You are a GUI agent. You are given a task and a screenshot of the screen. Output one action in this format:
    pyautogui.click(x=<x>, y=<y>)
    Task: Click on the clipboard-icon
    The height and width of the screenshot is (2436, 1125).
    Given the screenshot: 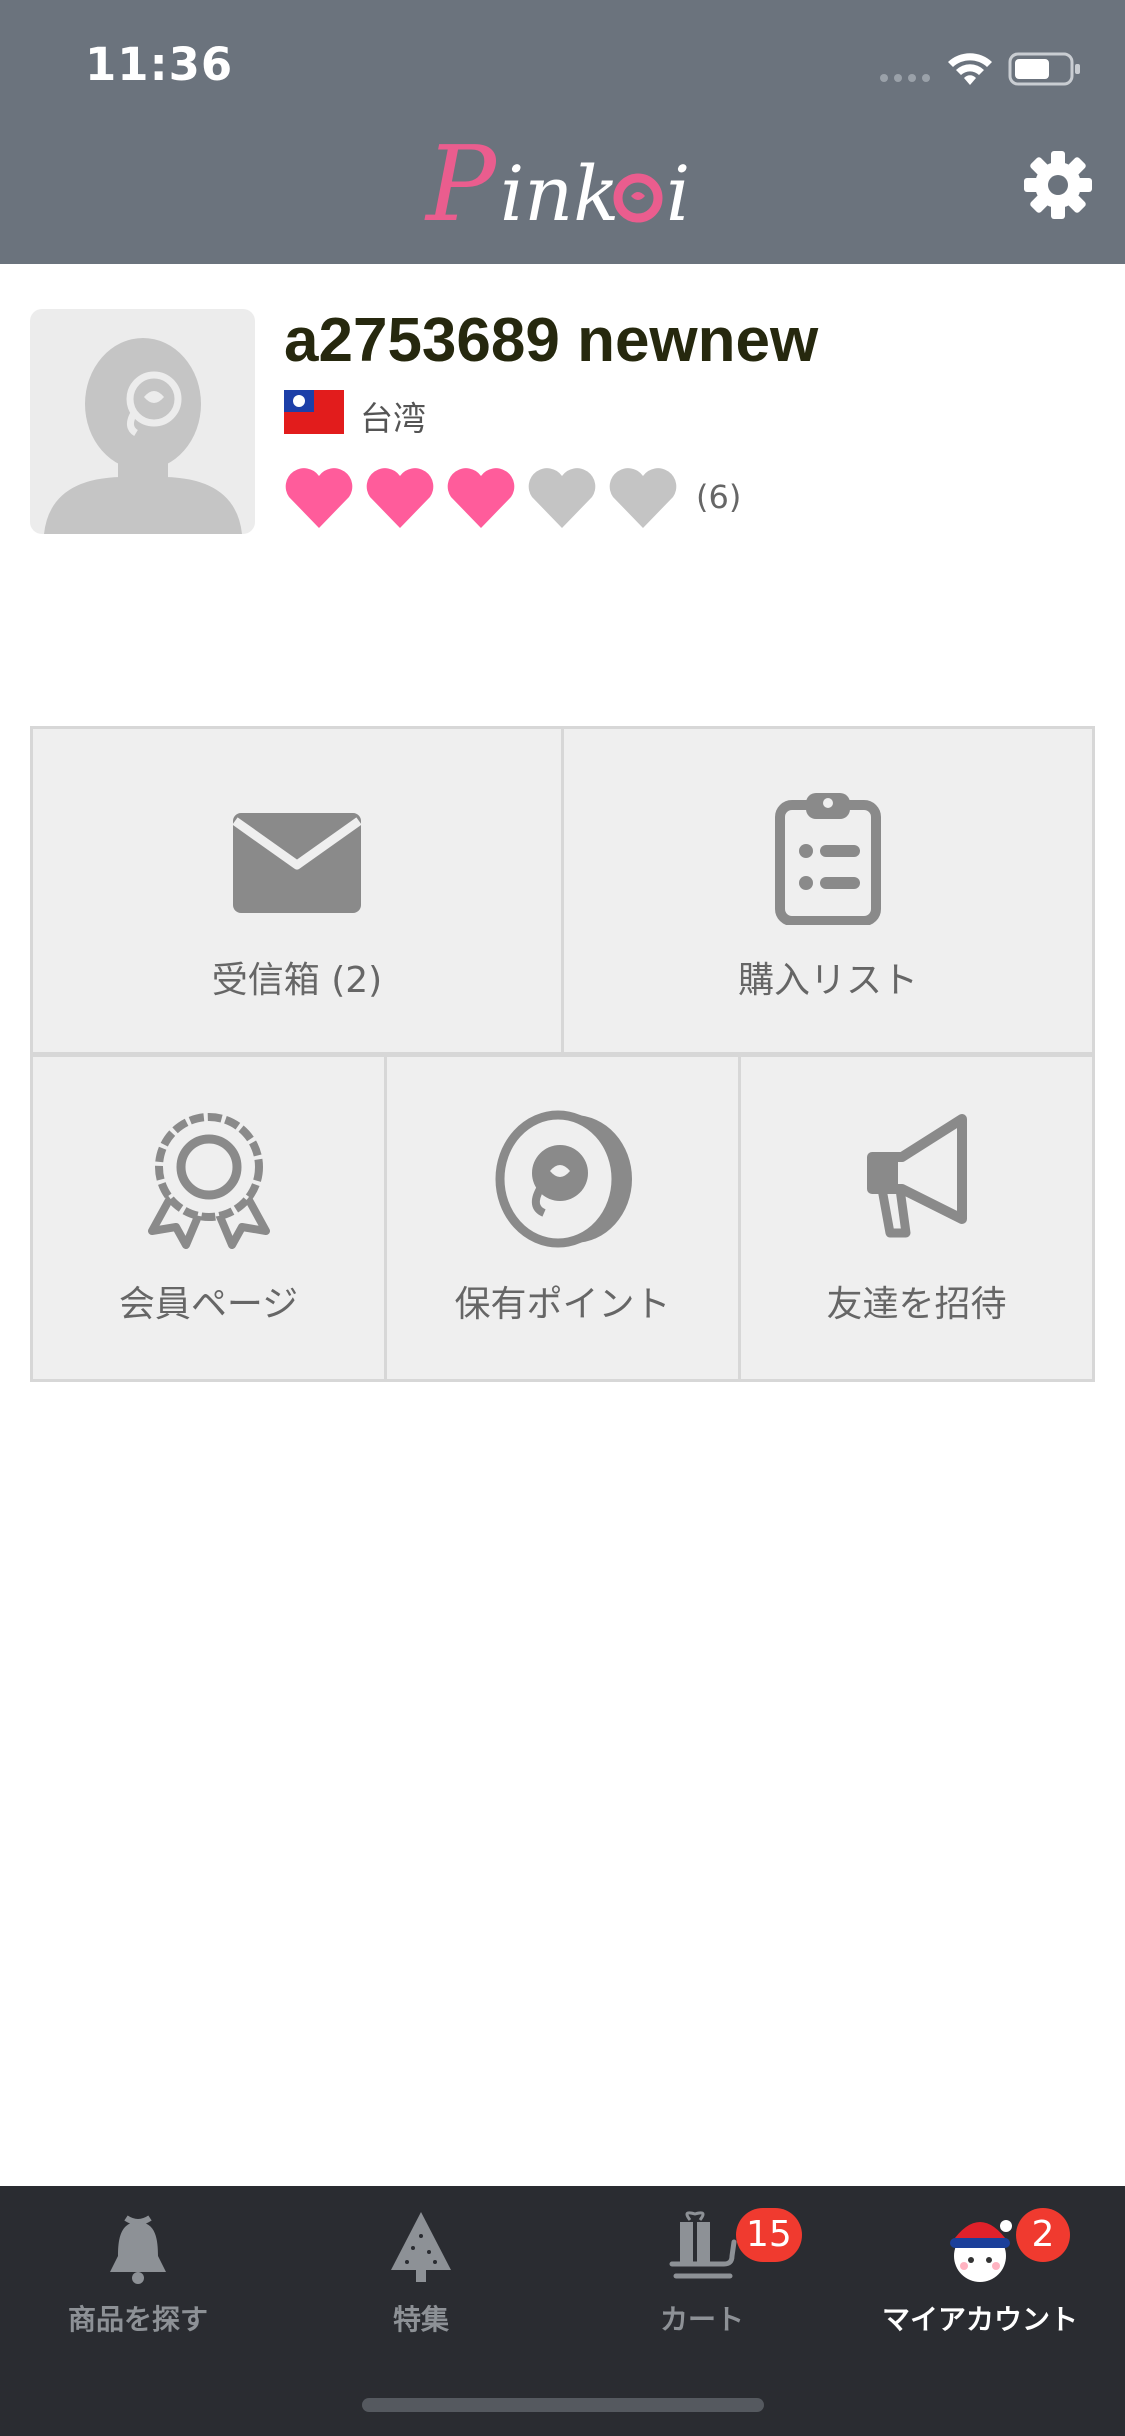 What is the action you would take?
    pyautogui.click(x=828, y=859)
    